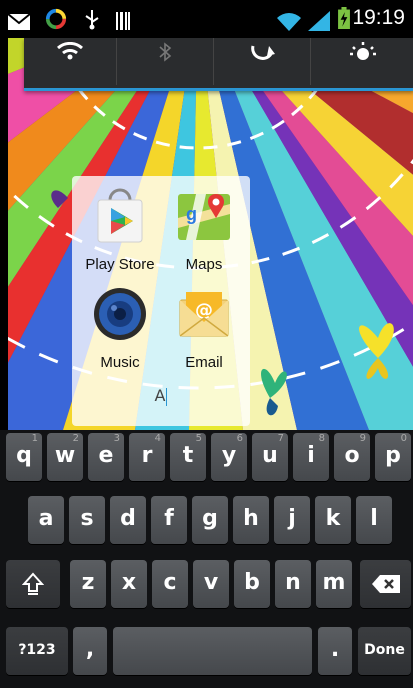 The height and width of the screenshot is (688, 413). What do you see at coordinates (362, 61) in the screenshot?
I see `brightness-toggle` at bounding box center [362, 61].